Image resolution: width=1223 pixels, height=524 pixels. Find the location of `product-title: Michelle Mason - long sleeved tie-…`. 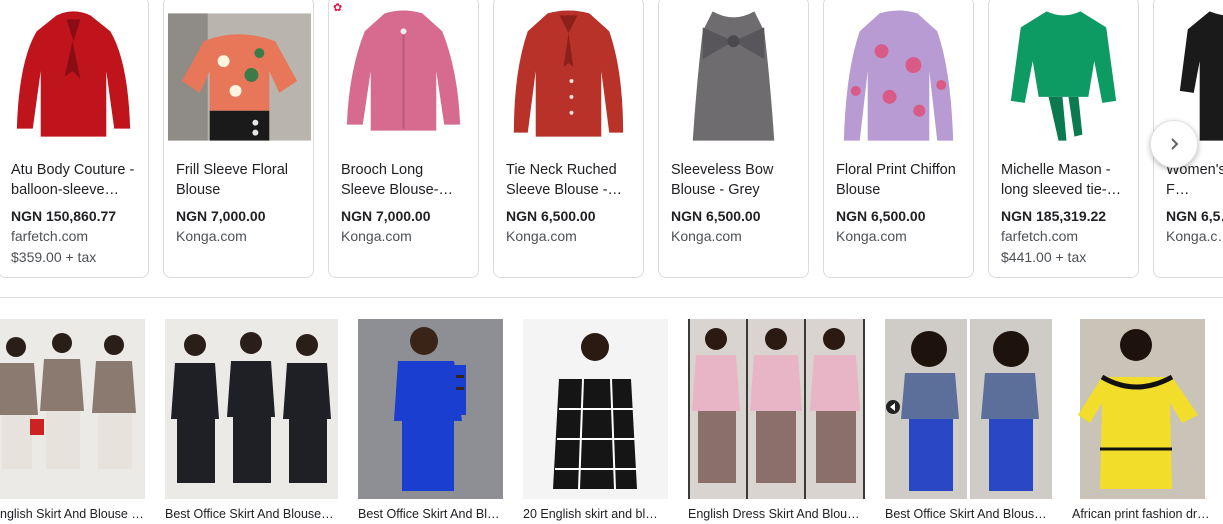

product-title: Michelle Mason - long sleeved tie-… is located at coordinates (1064, 180).